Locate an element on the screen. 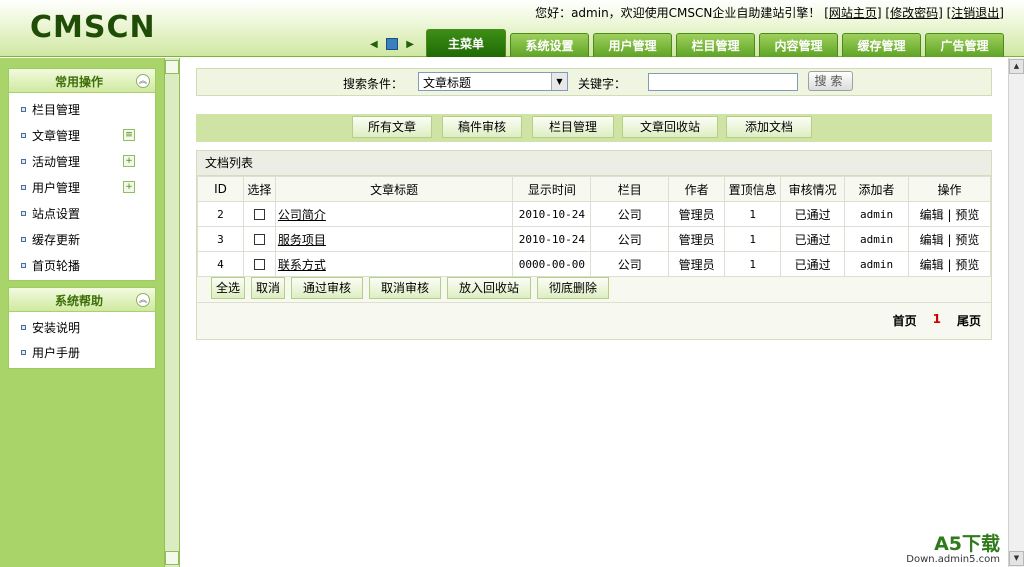 This screenshot has width=1024, height=567. tab-column-management: 栏目管理 is located at coordinates (715, 45).